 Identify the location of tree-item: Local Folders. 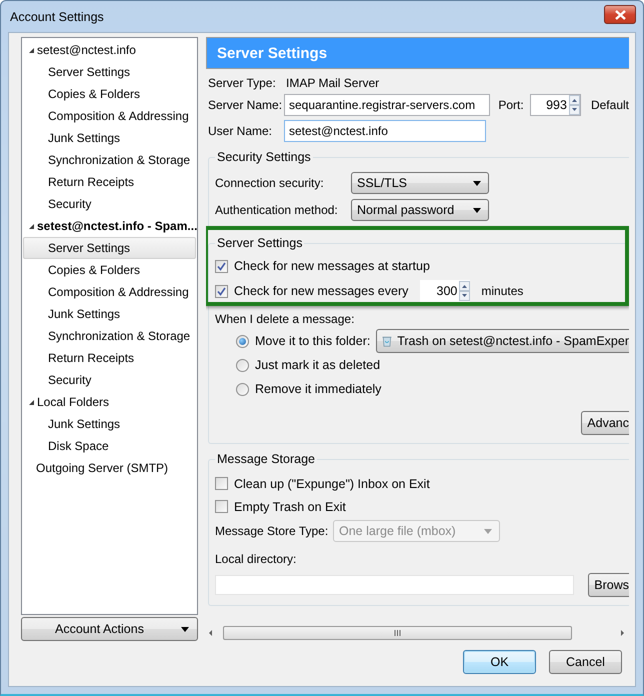
(109, 402).